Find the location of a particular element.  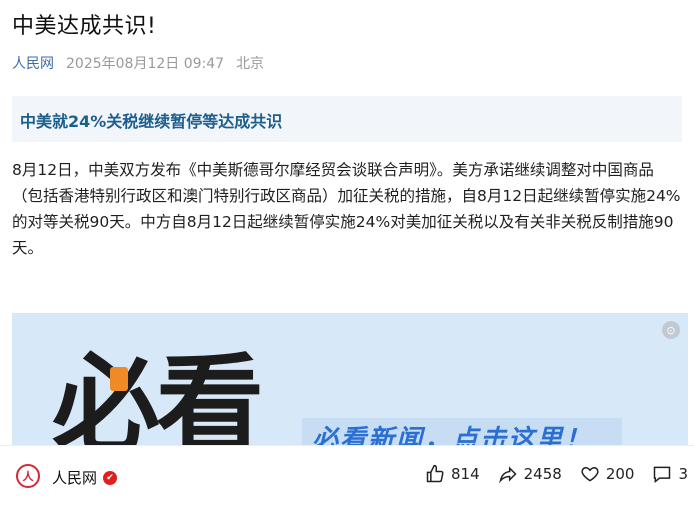

share-button: 2458 is located at coordinates (530, 474).